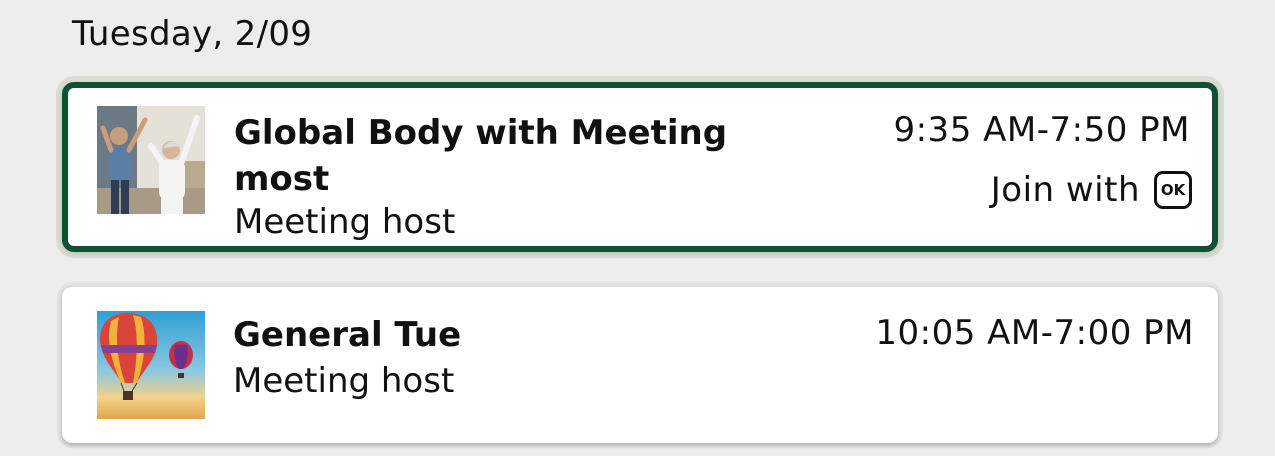  I want to click on join-with-ok-button: Join with OK, so click(1091, 190).